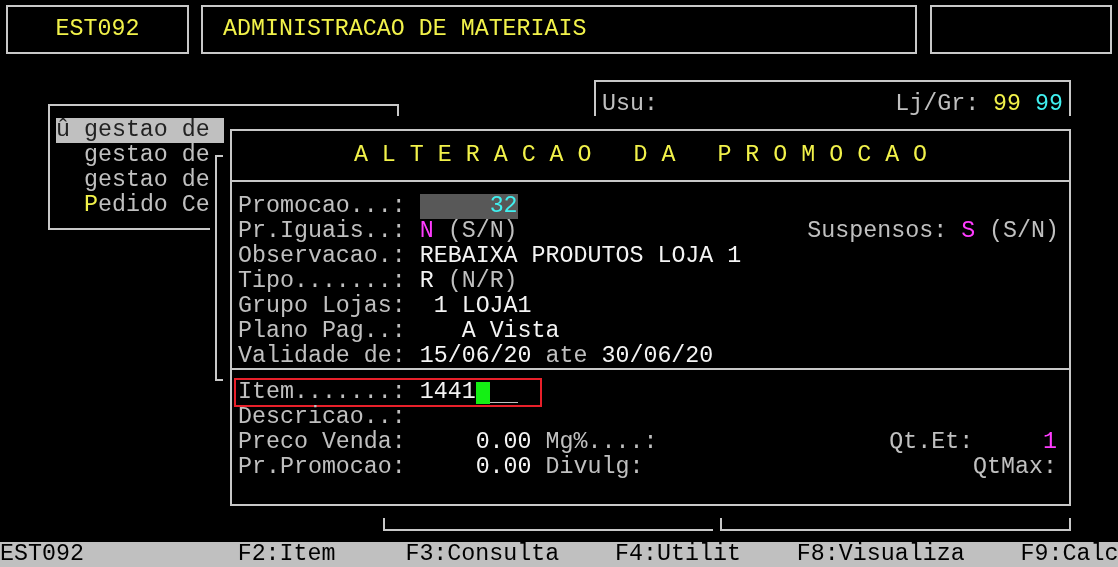 The height and width of the screenshot is (567, 1118). What do you see at coordinates (322, 281) in the screenshot?
I see `field-label: Tipo.......:` at bounding box center [322, 281].